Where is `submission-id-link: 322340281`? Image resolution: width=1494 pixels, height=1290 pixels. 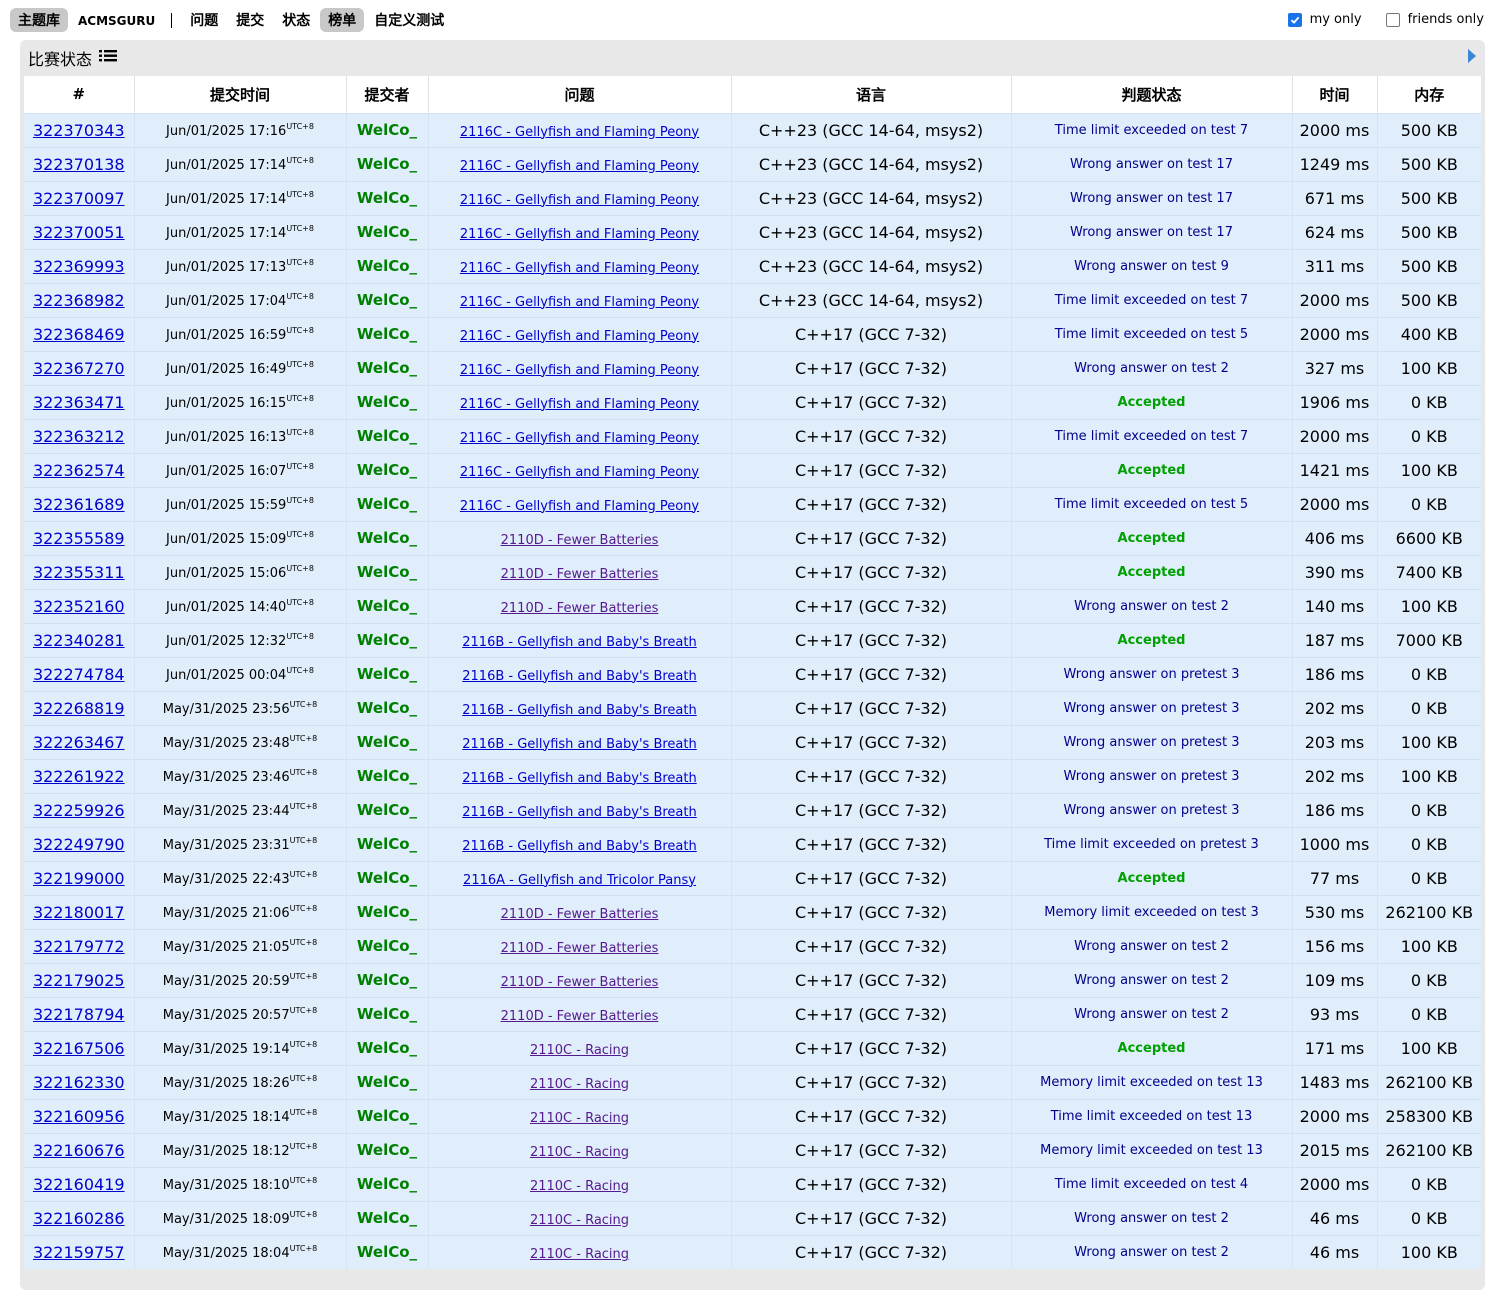
submission-id-link: 322340281 is located at coordinates (79, 640).